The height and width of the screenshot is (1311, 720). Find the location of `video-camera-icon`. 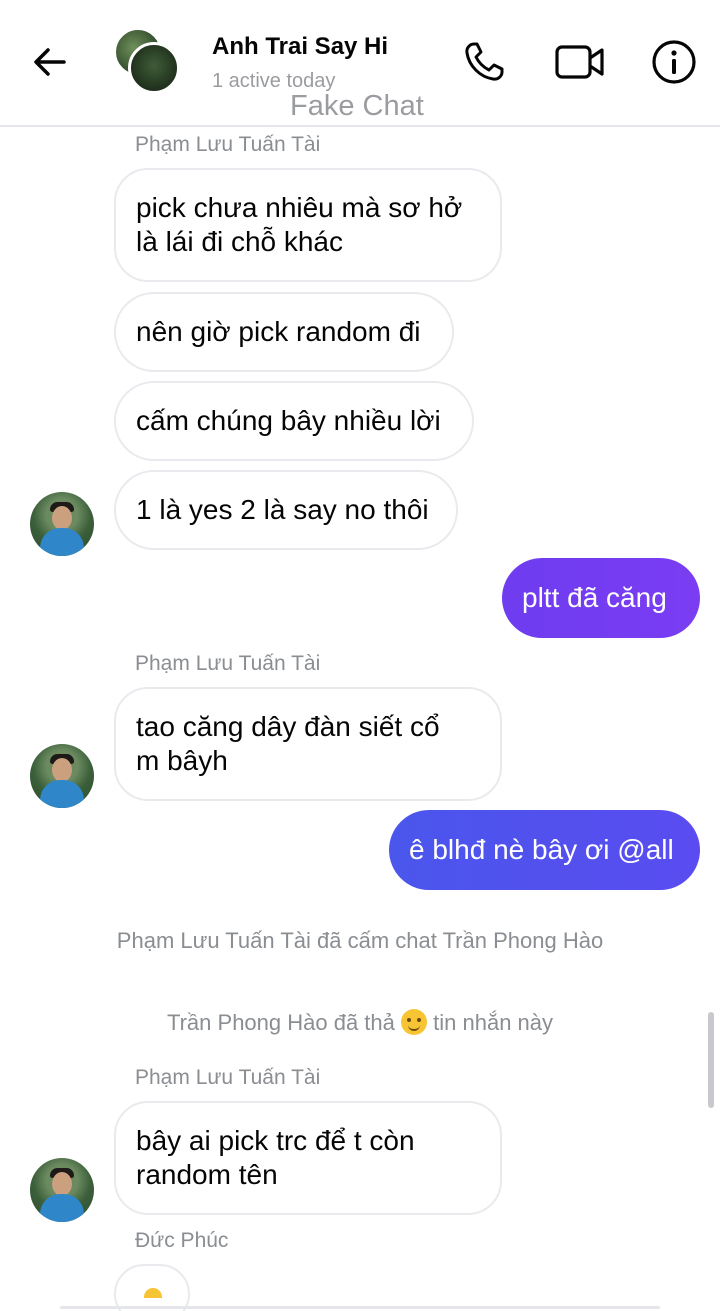

video-camera-icon is located at coordinates (579, 62).